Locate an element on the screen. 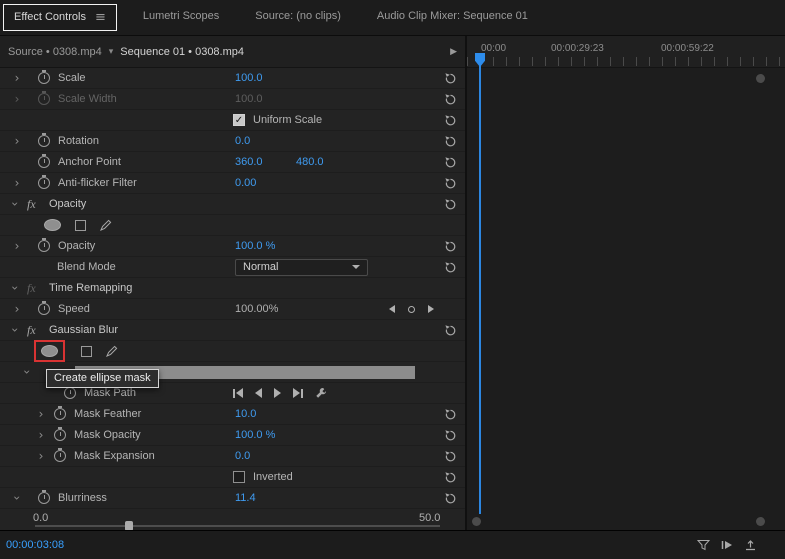  anchor-y-value: 480.0 is located at coordinates (310, 162).